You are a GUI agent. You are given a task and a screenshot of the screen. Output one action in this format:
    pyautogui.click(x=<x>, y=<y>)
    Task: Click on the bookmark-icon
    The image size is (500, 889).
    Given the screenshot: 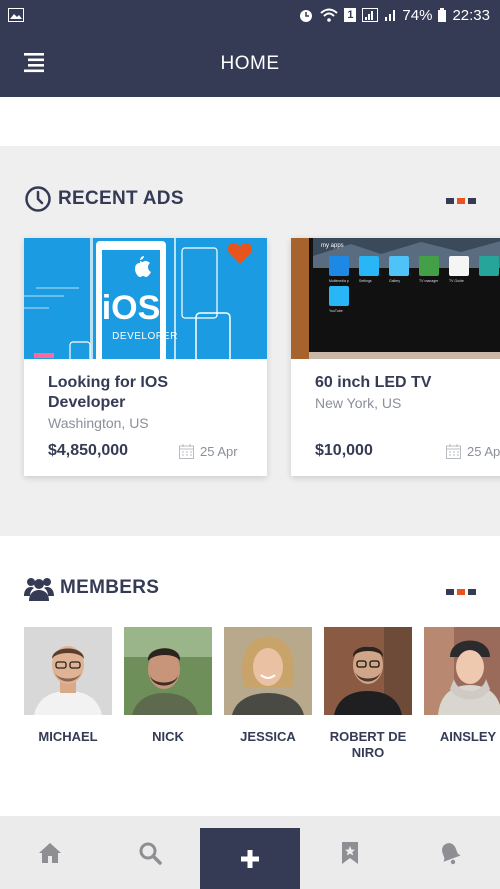 What is the action you would take?
    pyautogui.click(x=350, y=852)
    